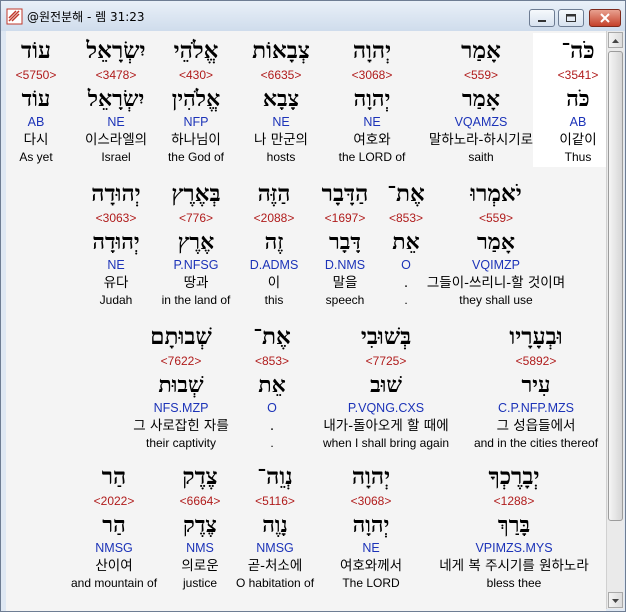 The image size is (626, 612). I want to click on hebrew-lemma: אֵת, so click(272, 385).